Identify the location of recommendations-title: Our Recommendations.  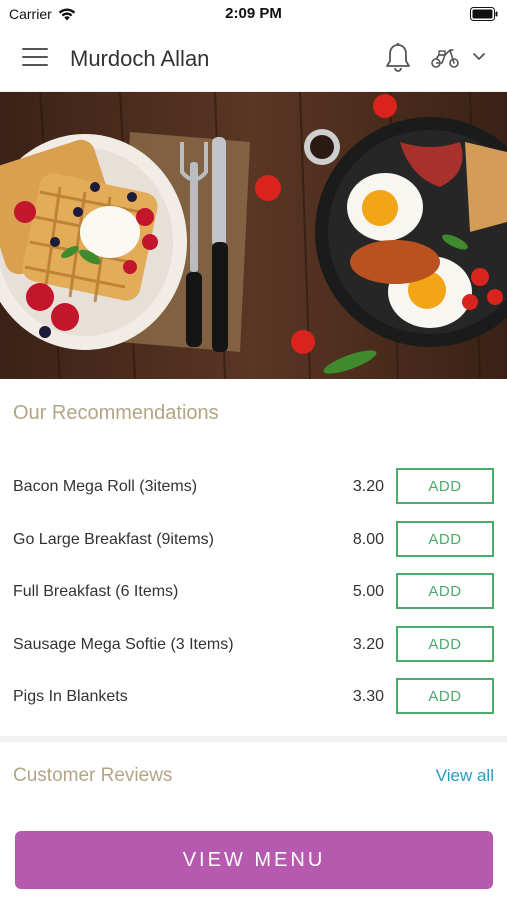
(116, 413).